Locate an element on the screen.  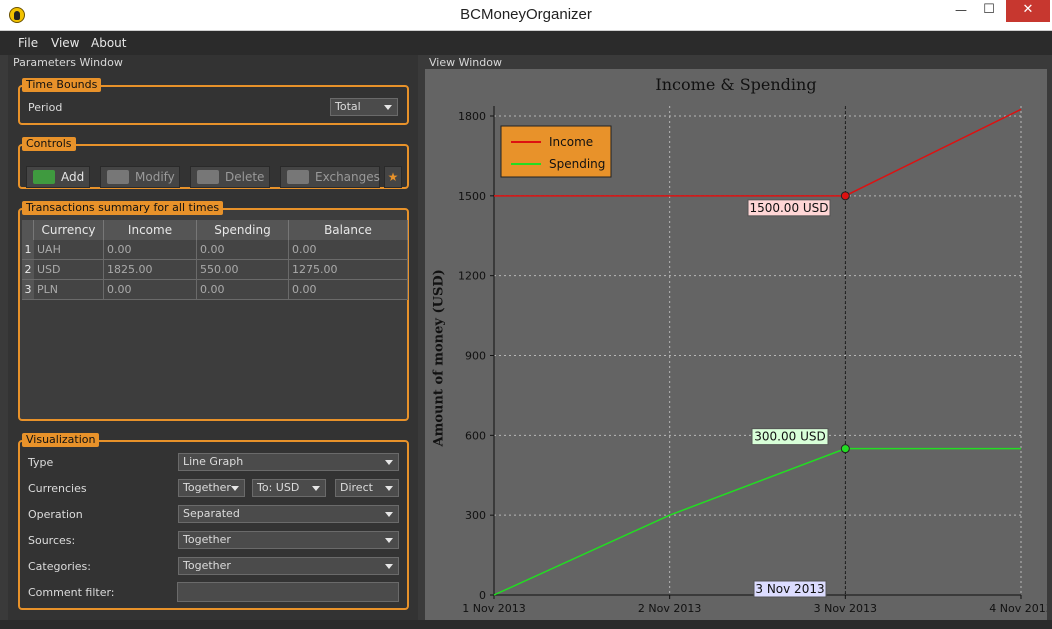
spending-line is located at coordinates (757, 521).